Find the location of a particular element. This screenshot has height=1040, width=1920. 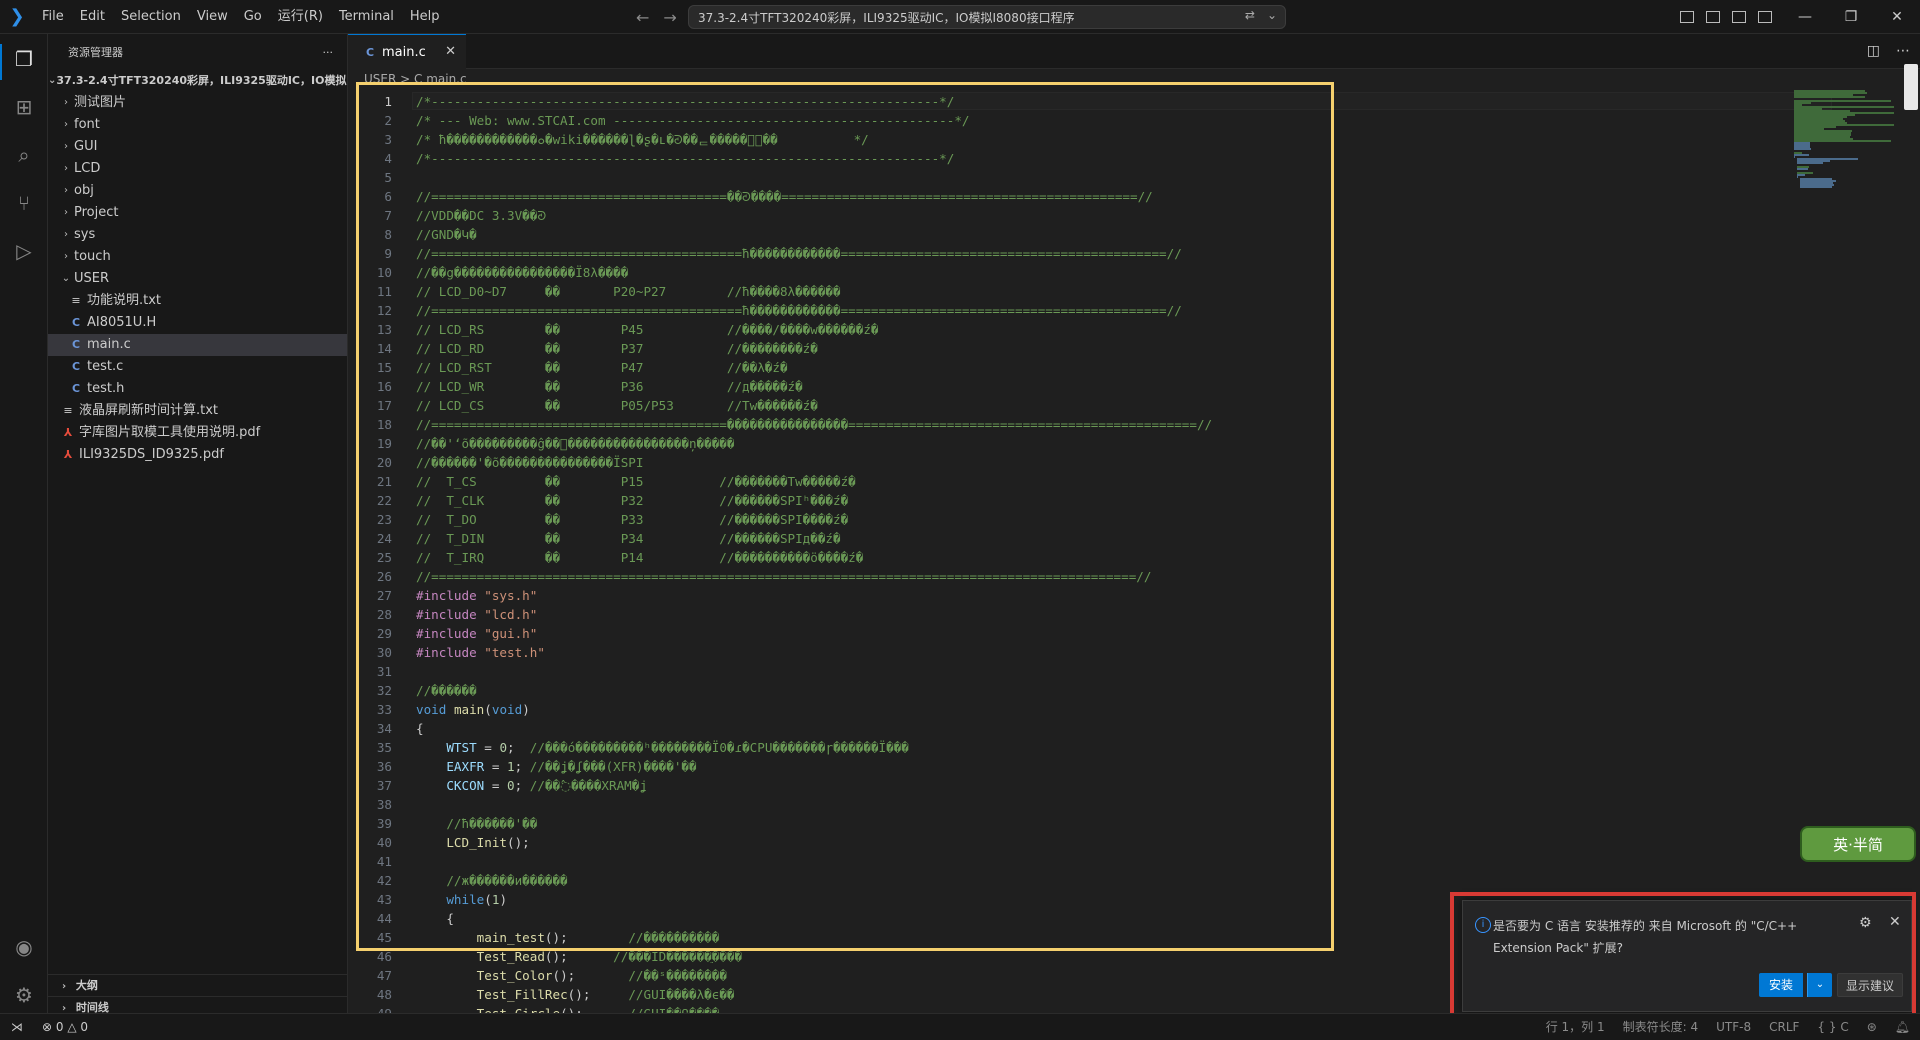

install-dropdown-chevron-icon: ⌄ is located at coordinates (1819, 985).